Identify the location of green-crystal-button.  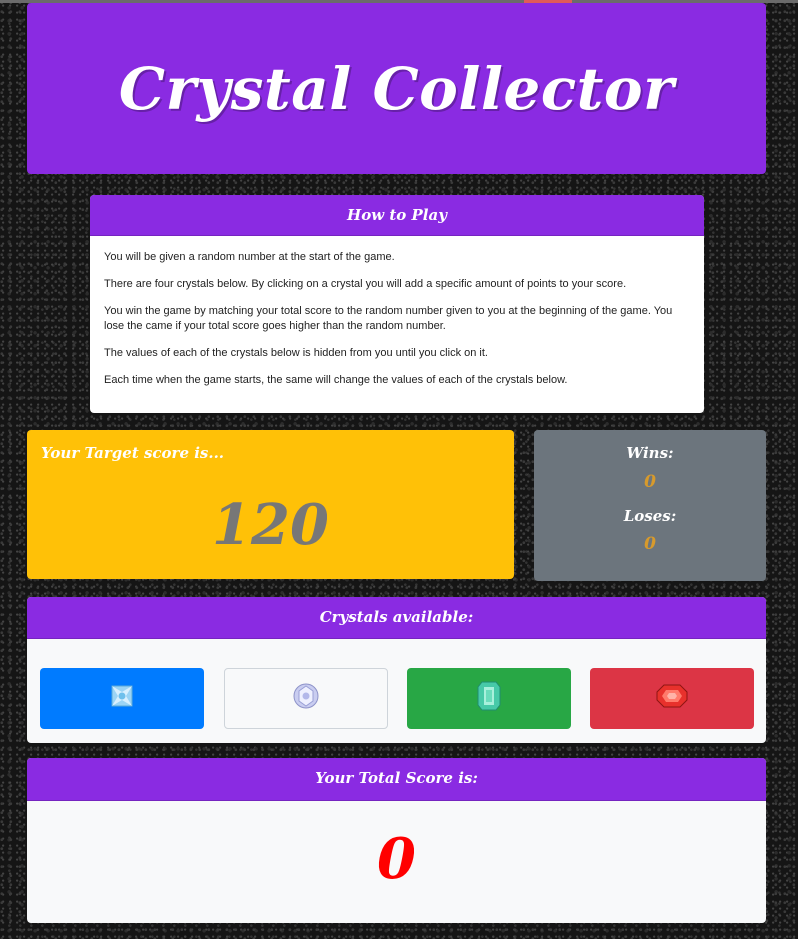
(489, 698).